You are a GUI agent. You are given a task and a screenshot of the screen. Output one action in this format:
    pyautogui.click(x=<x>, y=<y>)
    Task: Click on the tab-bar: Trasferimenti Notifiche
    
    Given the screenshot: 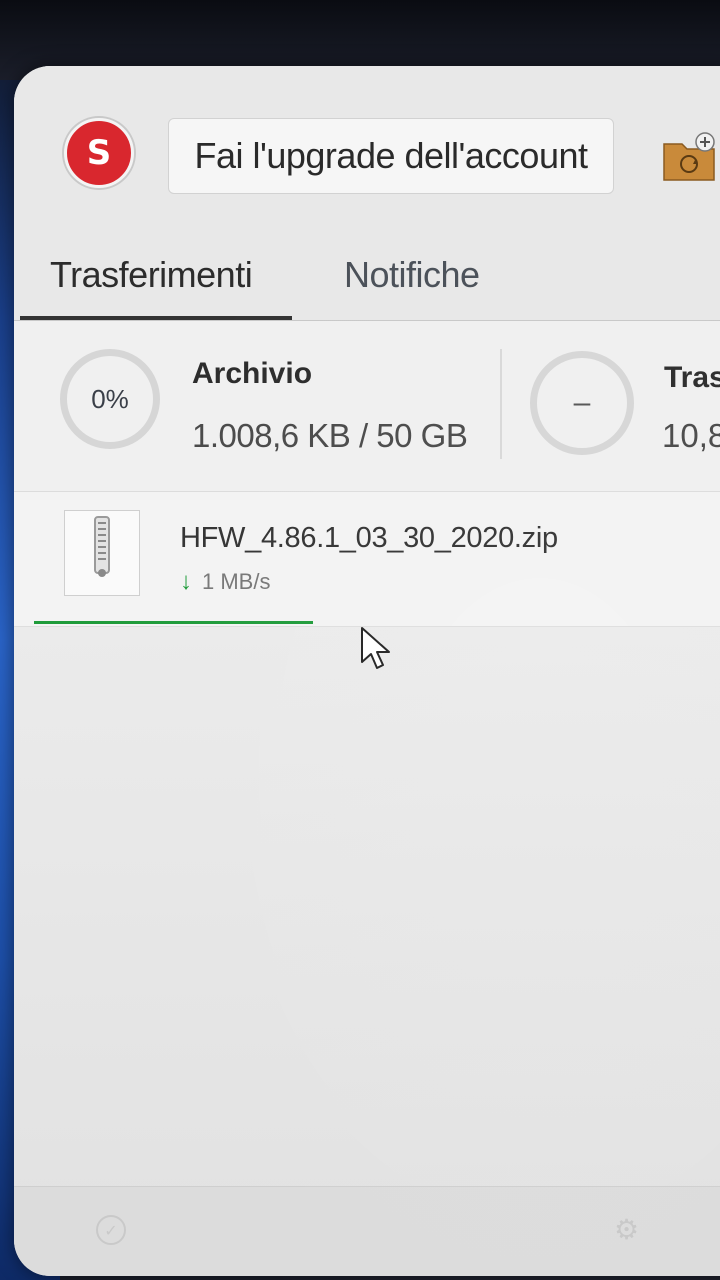 What is the action you would take?
    pyautogui.click(x=367, y=278)
    